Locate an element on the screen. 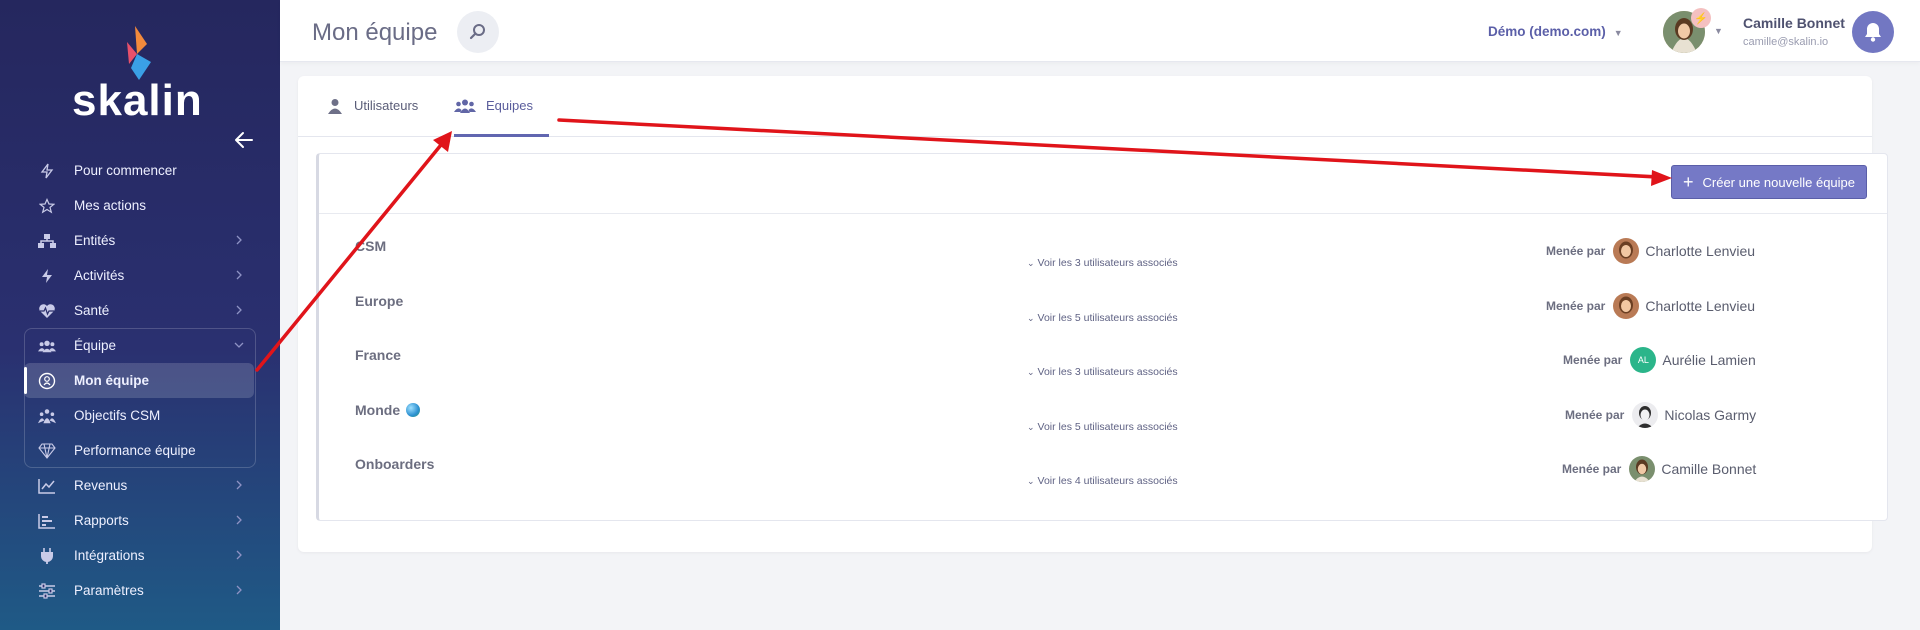 This screenshot has width=1920, height=630. create-team-button: + Créer une nouvelle équipe is located at coordinates (1769, 182).